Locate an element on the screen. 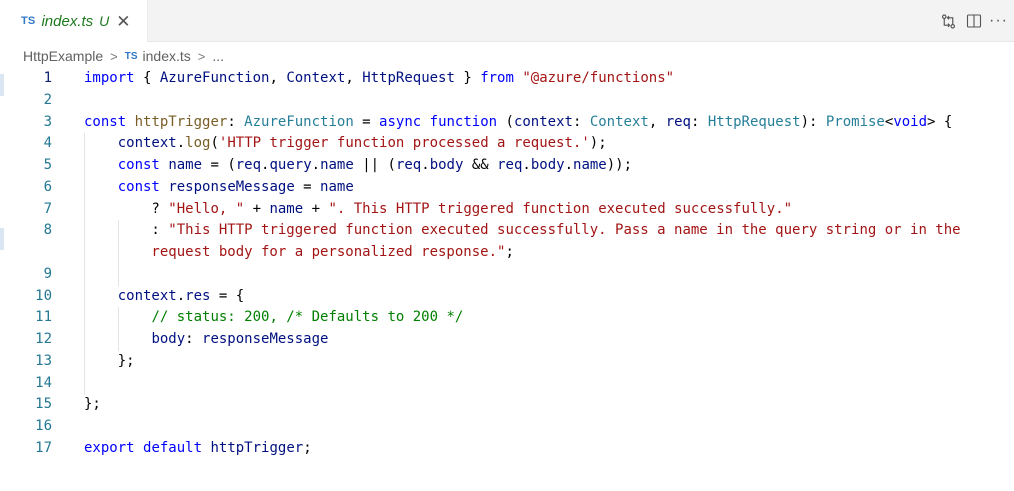  code-line: context.res = { is located at coordinates (164, 297).